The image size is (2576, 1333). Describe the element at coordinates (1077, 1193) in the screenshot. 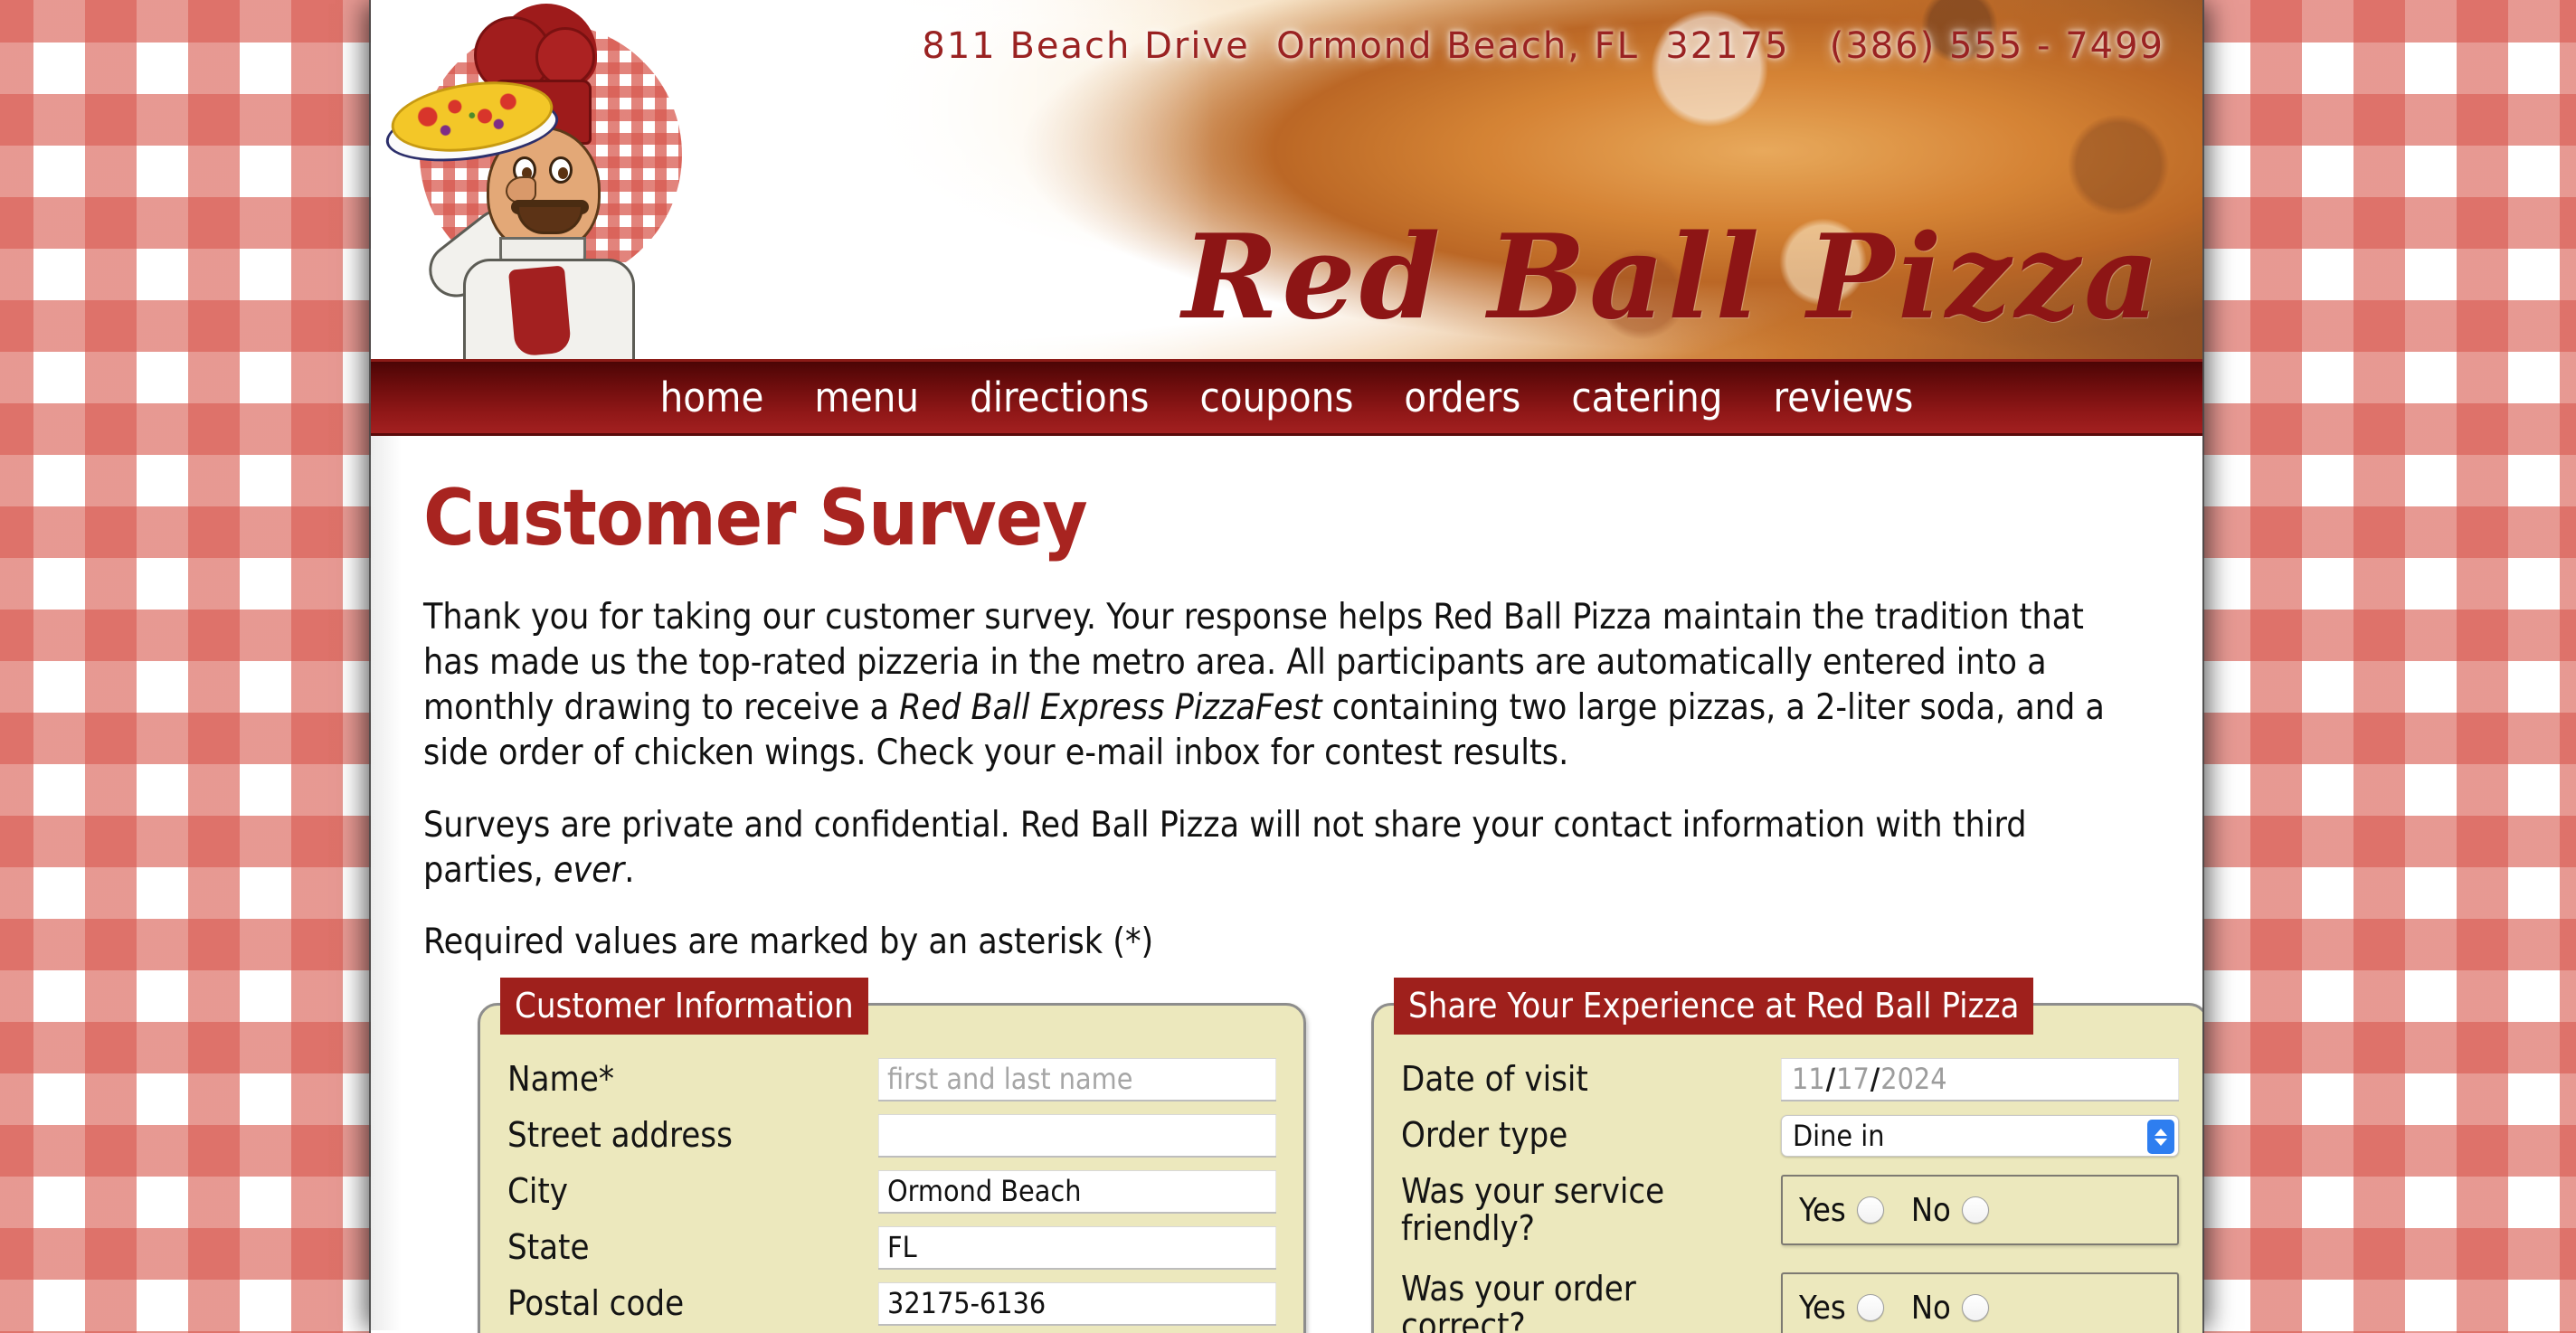

I see `city-input` at that location.